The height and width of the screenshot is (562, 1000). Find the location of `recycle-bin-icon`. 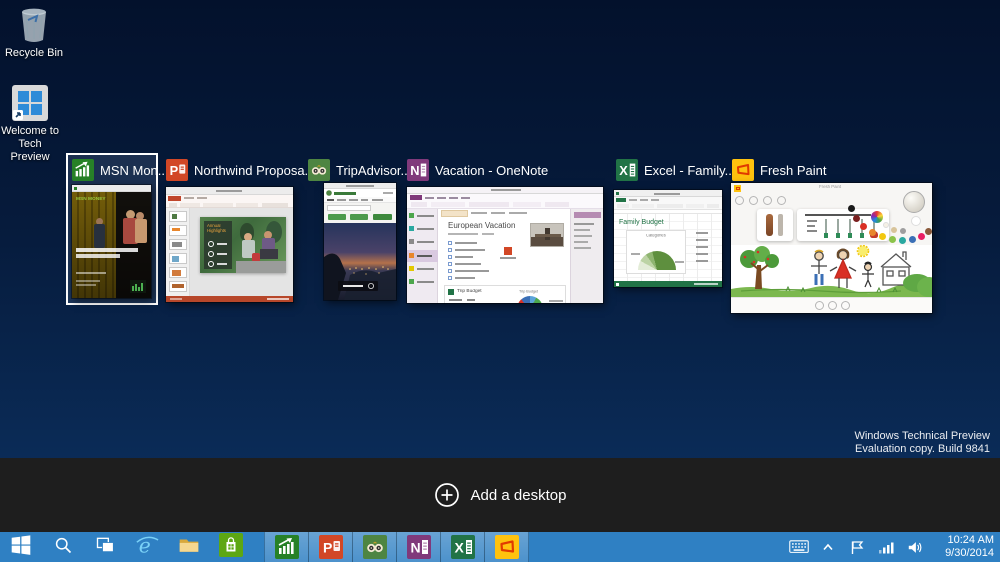

recycle-bin-icon is located at coordinates (34, 25).